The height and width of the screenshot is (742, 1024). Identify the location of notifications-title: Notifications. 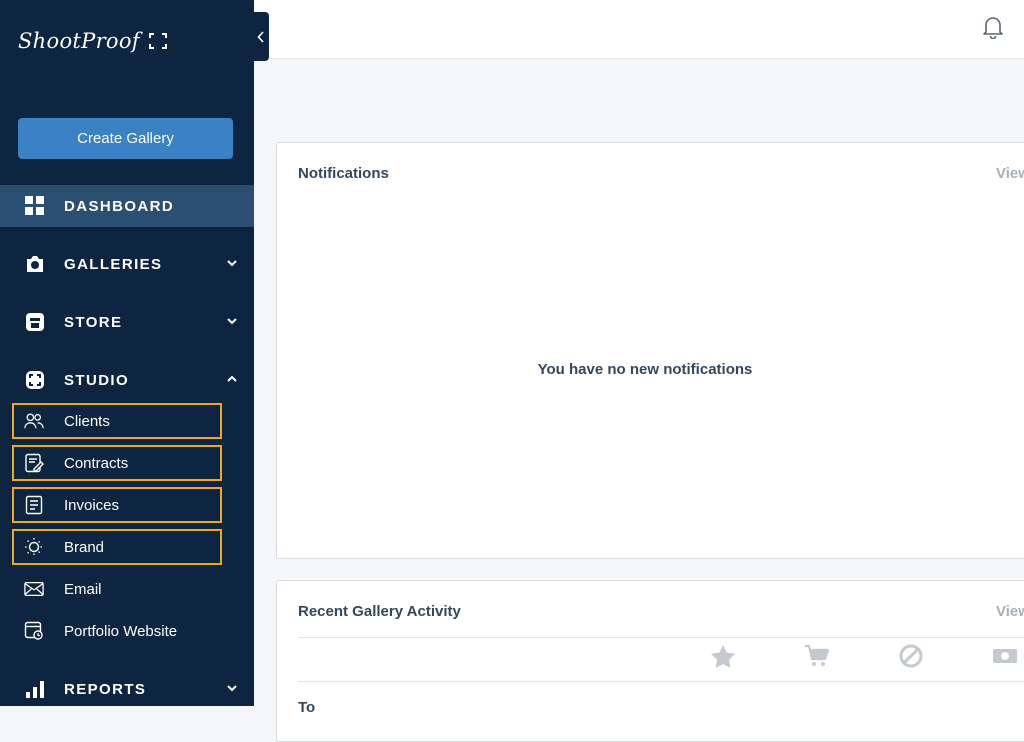
(343, 173).